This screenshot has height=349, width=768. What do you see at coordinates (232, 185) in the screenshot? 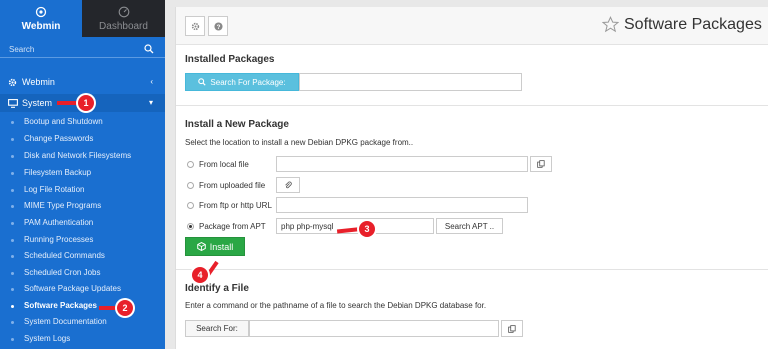
I see `option-uploaded-file-label: From uploaded file` at bounding box center [232, 185].